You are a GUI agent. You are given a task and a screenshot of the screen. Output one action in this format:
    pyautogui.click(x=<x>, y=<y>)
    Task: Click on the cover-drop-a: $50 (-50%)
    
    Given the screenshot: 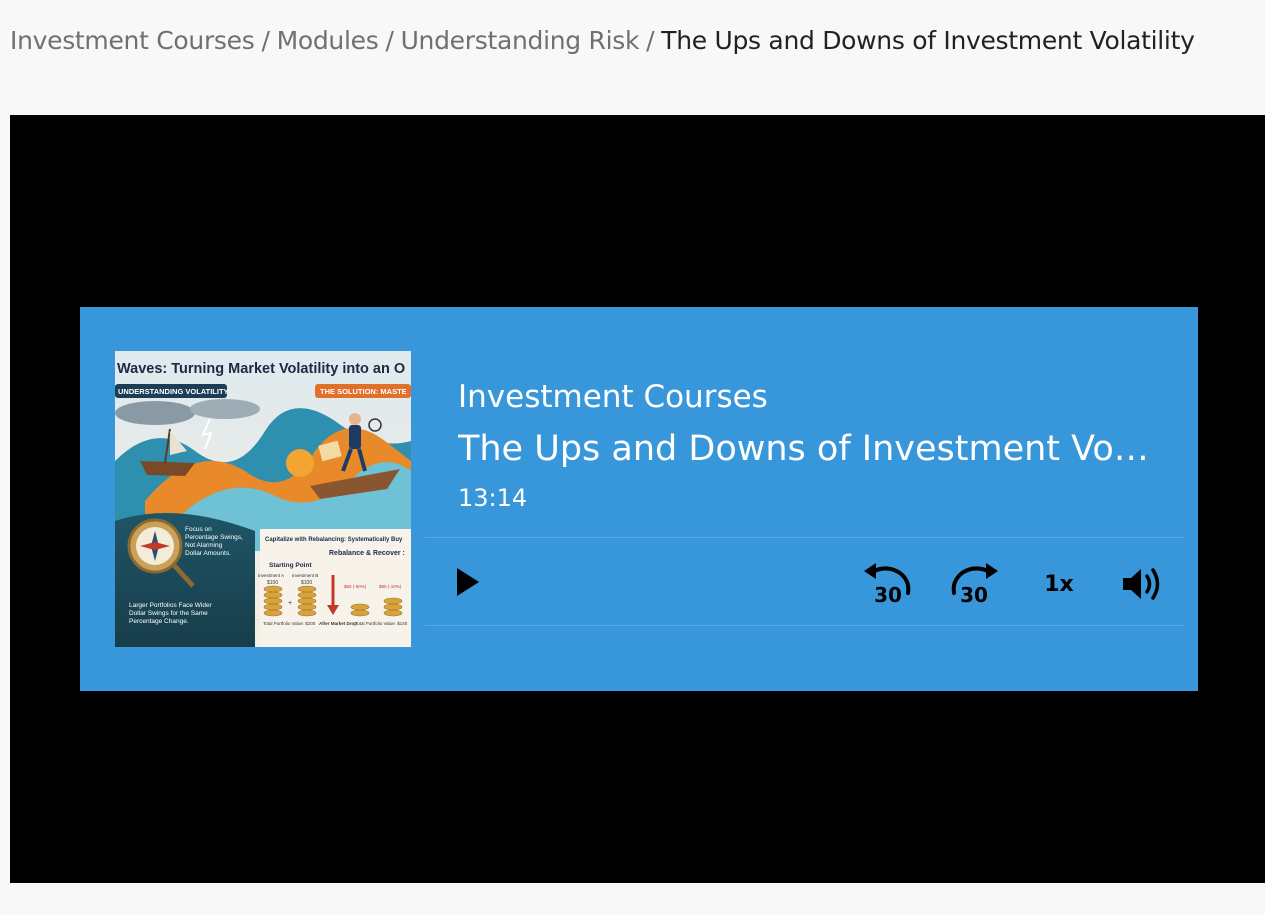 What is the action you would take?
    pyautogui.click(x=355, y=586)
    